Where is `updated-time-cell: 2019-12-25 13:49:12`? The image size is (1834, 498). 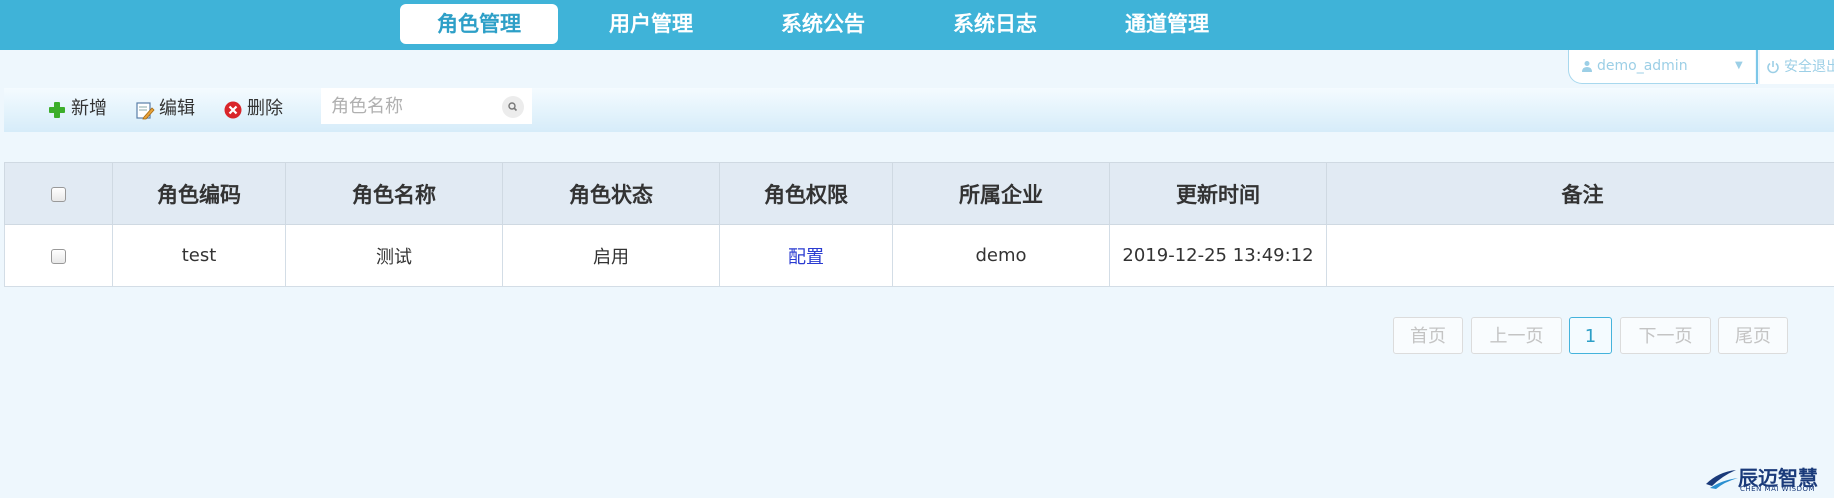
updated-time-cell: 2019-12-25 13:49:12 is located at coordinates (1218, 255).